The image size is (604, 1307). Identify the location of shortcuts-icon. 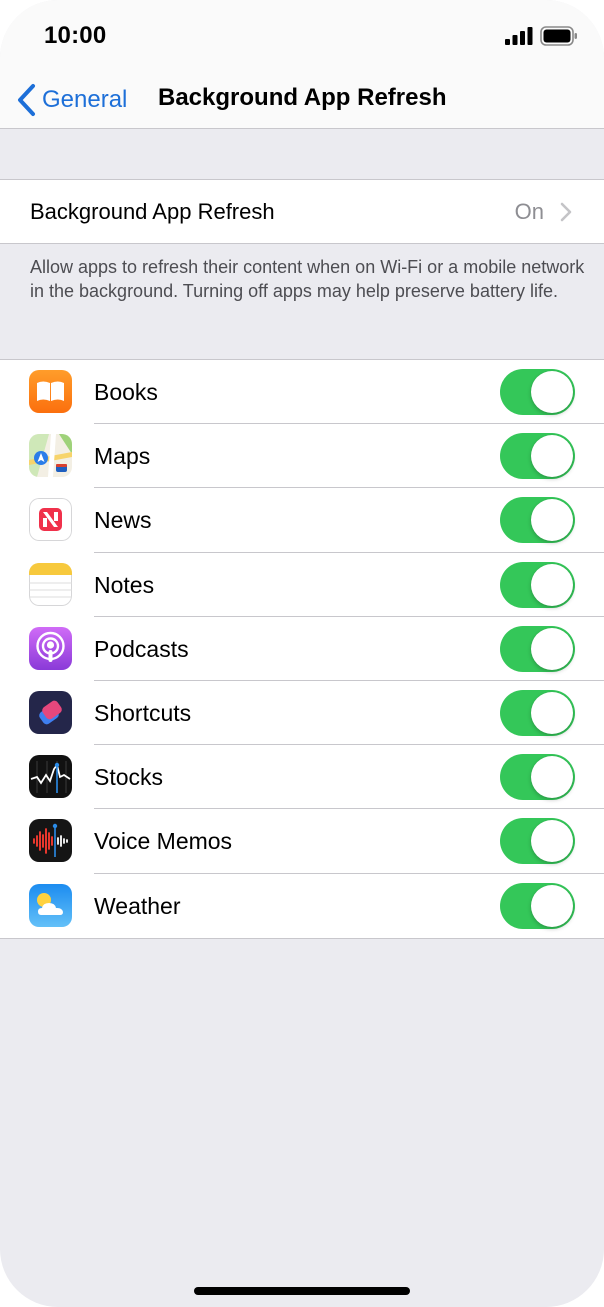
(50, 712).